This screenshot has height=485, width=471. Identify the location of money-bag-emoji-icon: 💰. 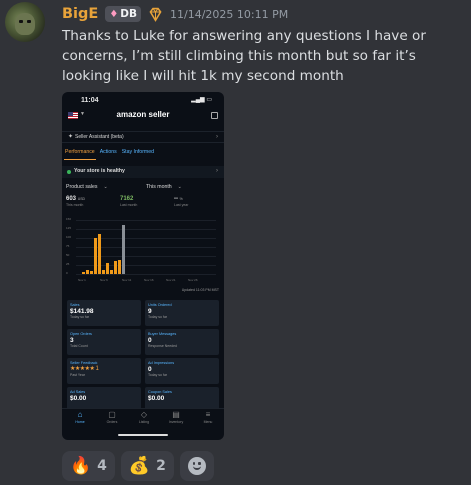
(139, 465).